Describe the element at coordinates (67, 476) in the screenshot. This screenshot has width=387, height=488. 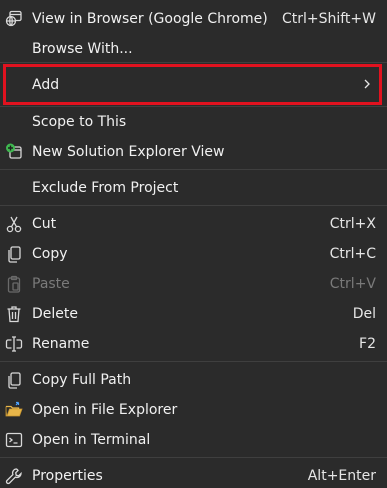
I see `menu-item-label: Properties` at that location.